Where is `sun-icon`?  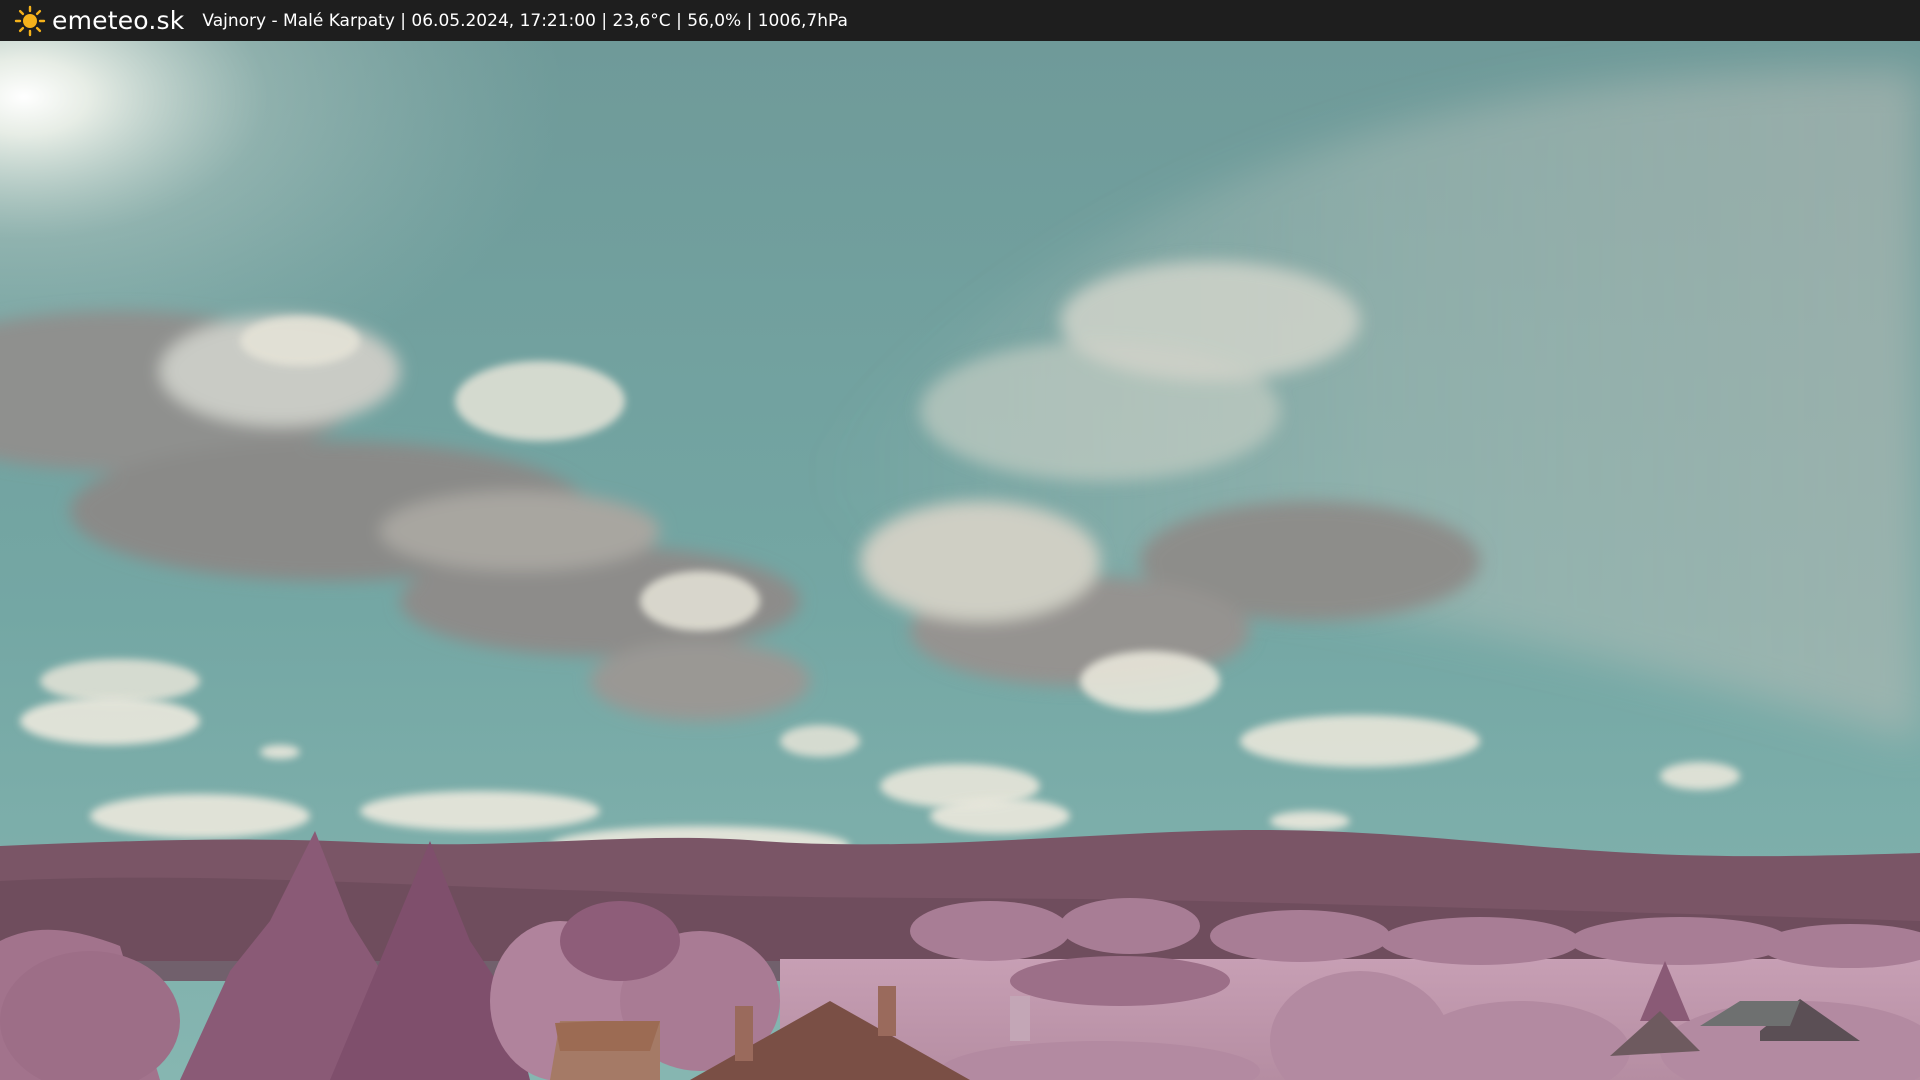 sun-icon is located at coordinates (30, 20).